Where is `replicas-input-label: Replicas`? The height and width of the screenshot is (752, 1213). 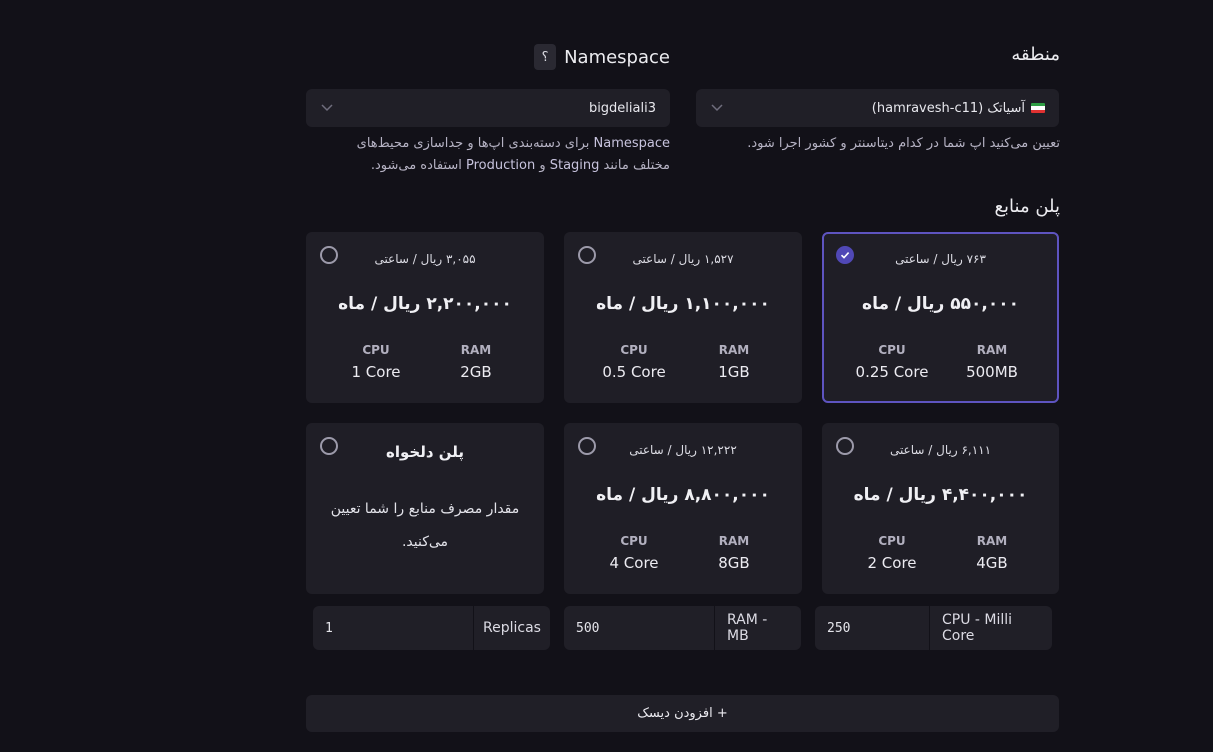 replicas-input-label: Replicas is located at coordinates (511, 628).